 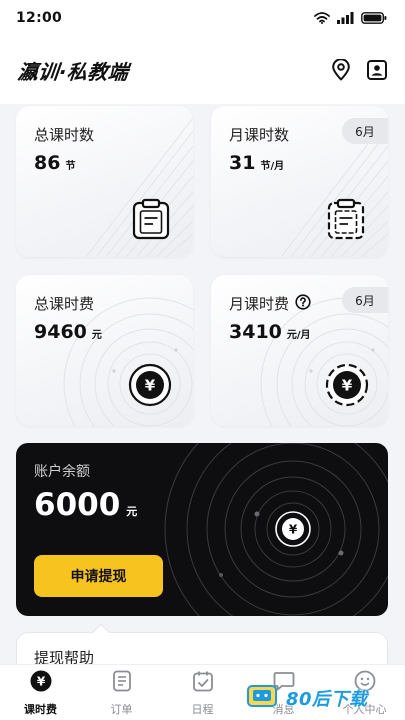 I want to click on document-icon, so click(x=122, y=683).